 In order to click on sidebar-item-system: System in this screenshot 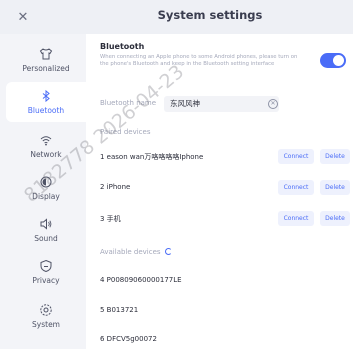, I will do `click(46, 316)`.